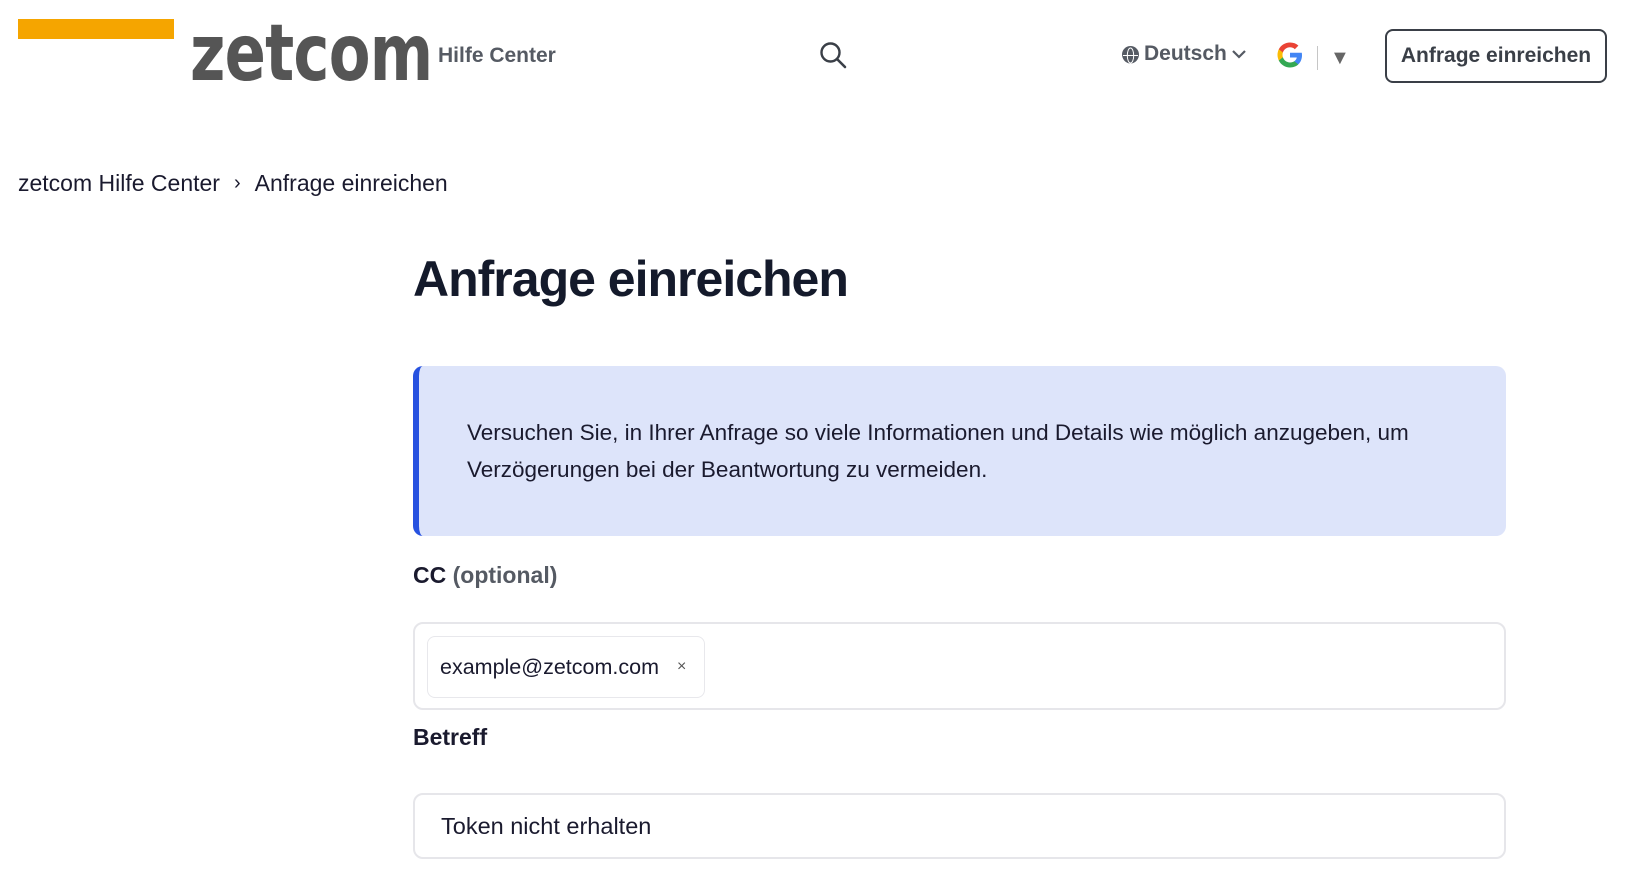 This screenshot has height=874, width=1625. Describe the element at coordinates (1239, 54) in the screenshot. I see `chevron-down-icon` at that location.